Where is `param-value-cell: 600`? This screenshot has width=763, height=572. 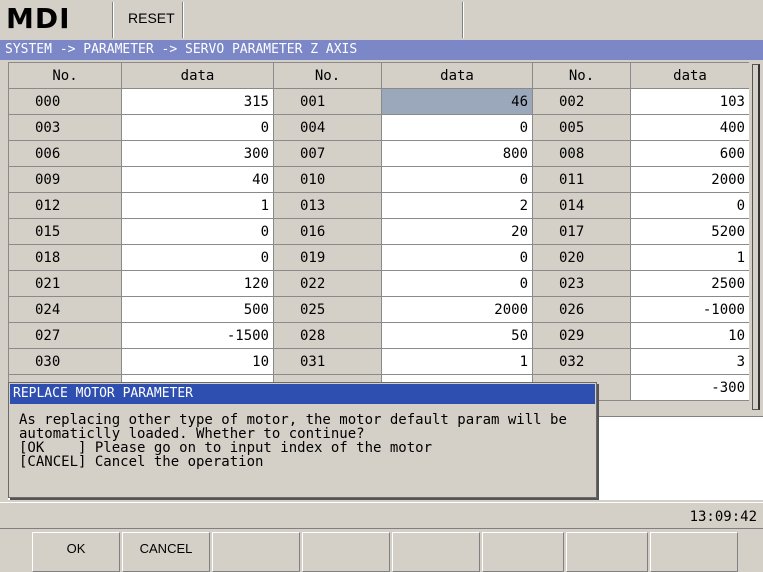
param-value-cell: 600 is located at coordinates (690, 153).